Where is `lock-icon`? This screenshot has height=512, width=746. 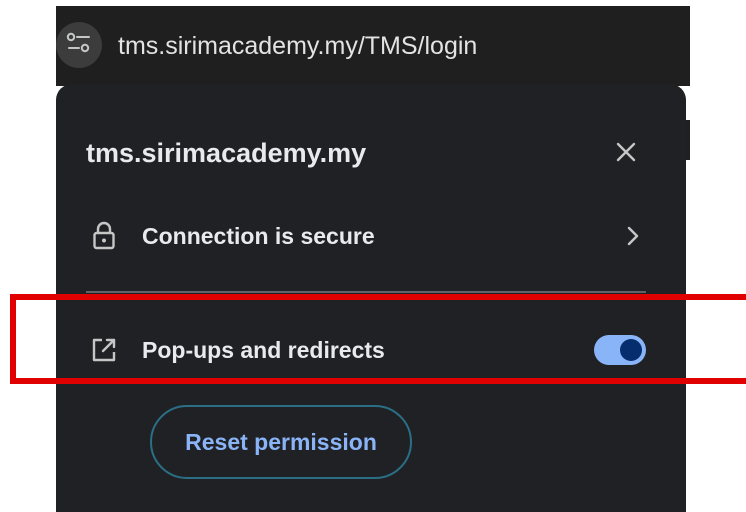 lock-icon is located at coordinates (104, 236).